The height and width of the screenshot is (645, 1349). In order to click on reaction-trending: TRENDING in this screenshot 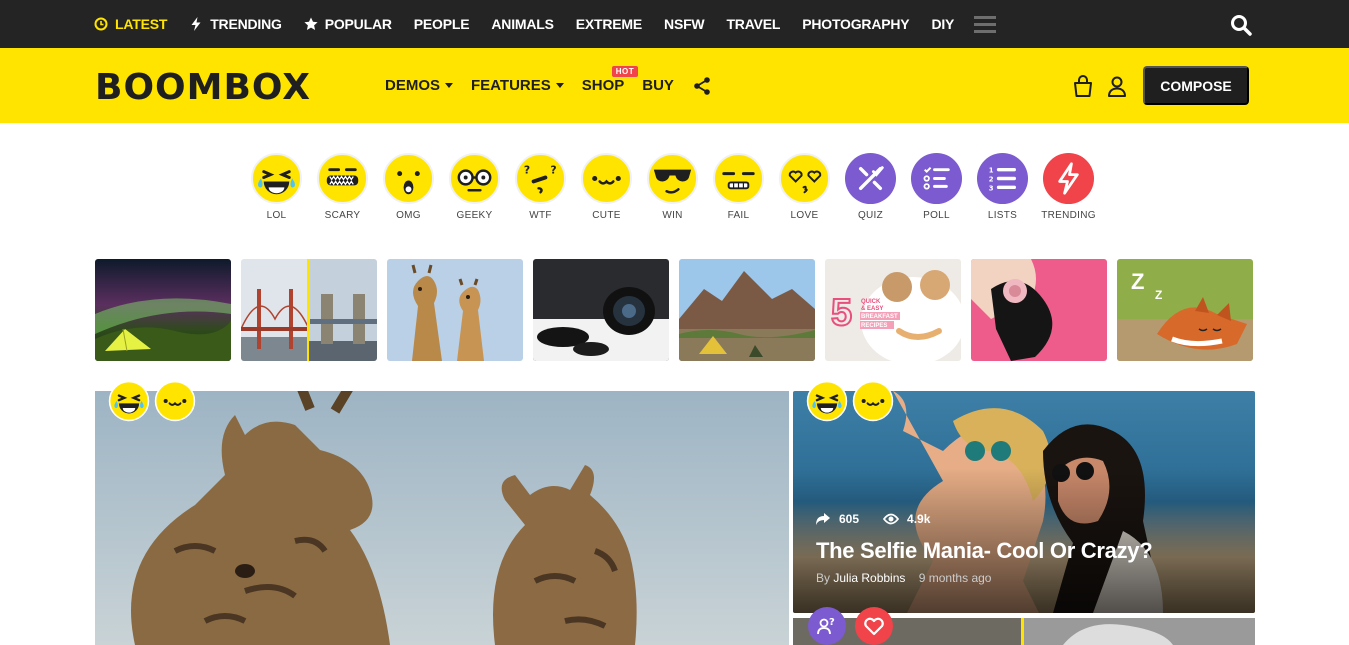, I will do `click(1068, 186)`.